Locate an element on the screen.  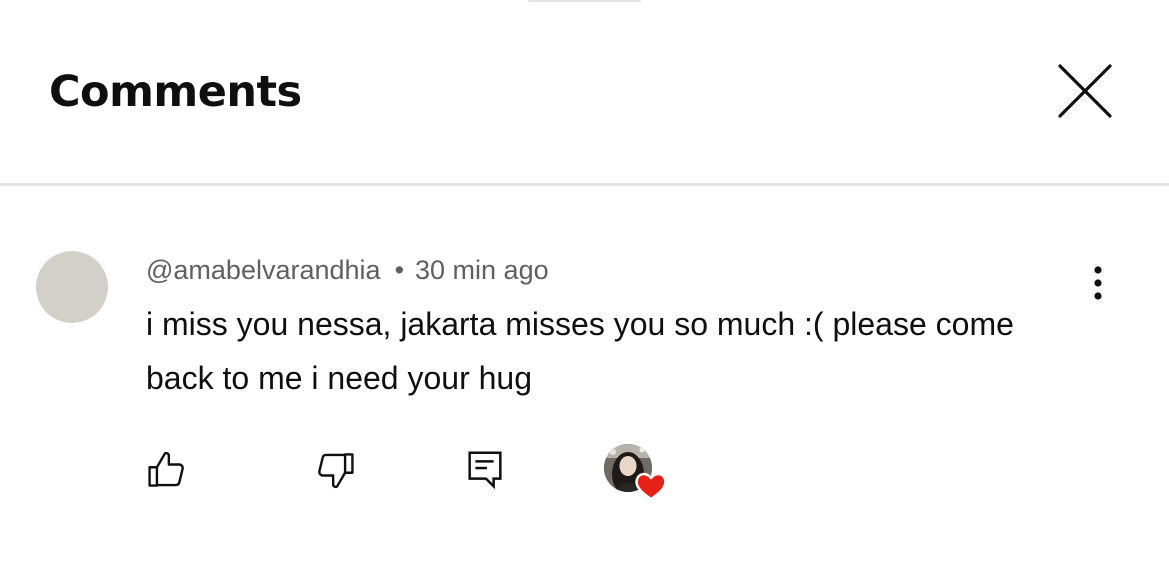
creator-heart is located at coordinates (636, 474).